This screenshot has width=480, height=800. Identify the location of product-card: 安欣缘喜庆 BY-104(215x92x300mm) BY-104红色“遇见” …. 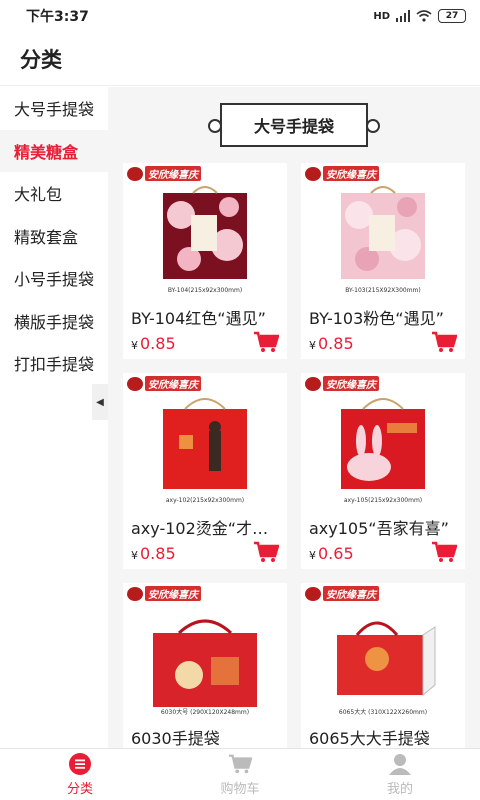
(205, 261).